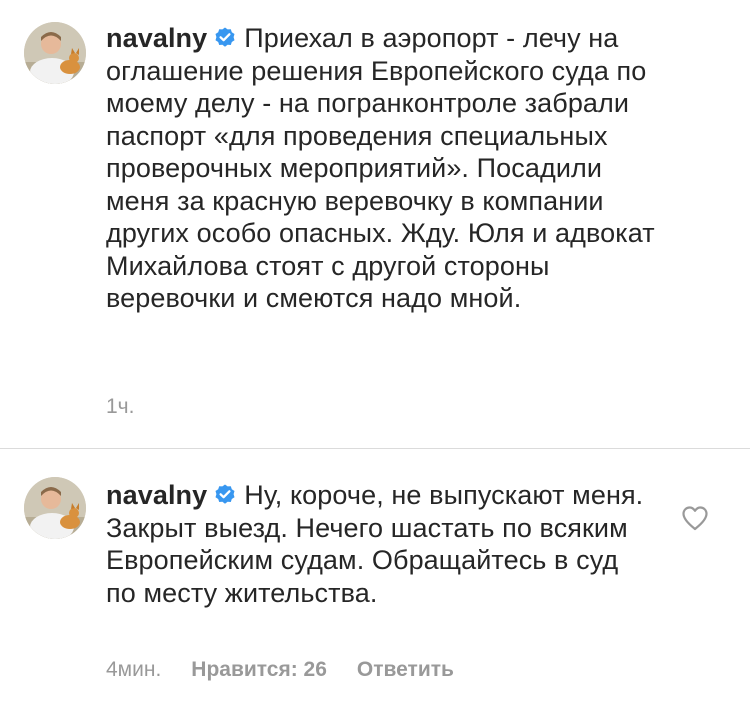  Describe the element at coordinates (405, 669) in the screenshot. I see `reply-button: Ответить` at that location.